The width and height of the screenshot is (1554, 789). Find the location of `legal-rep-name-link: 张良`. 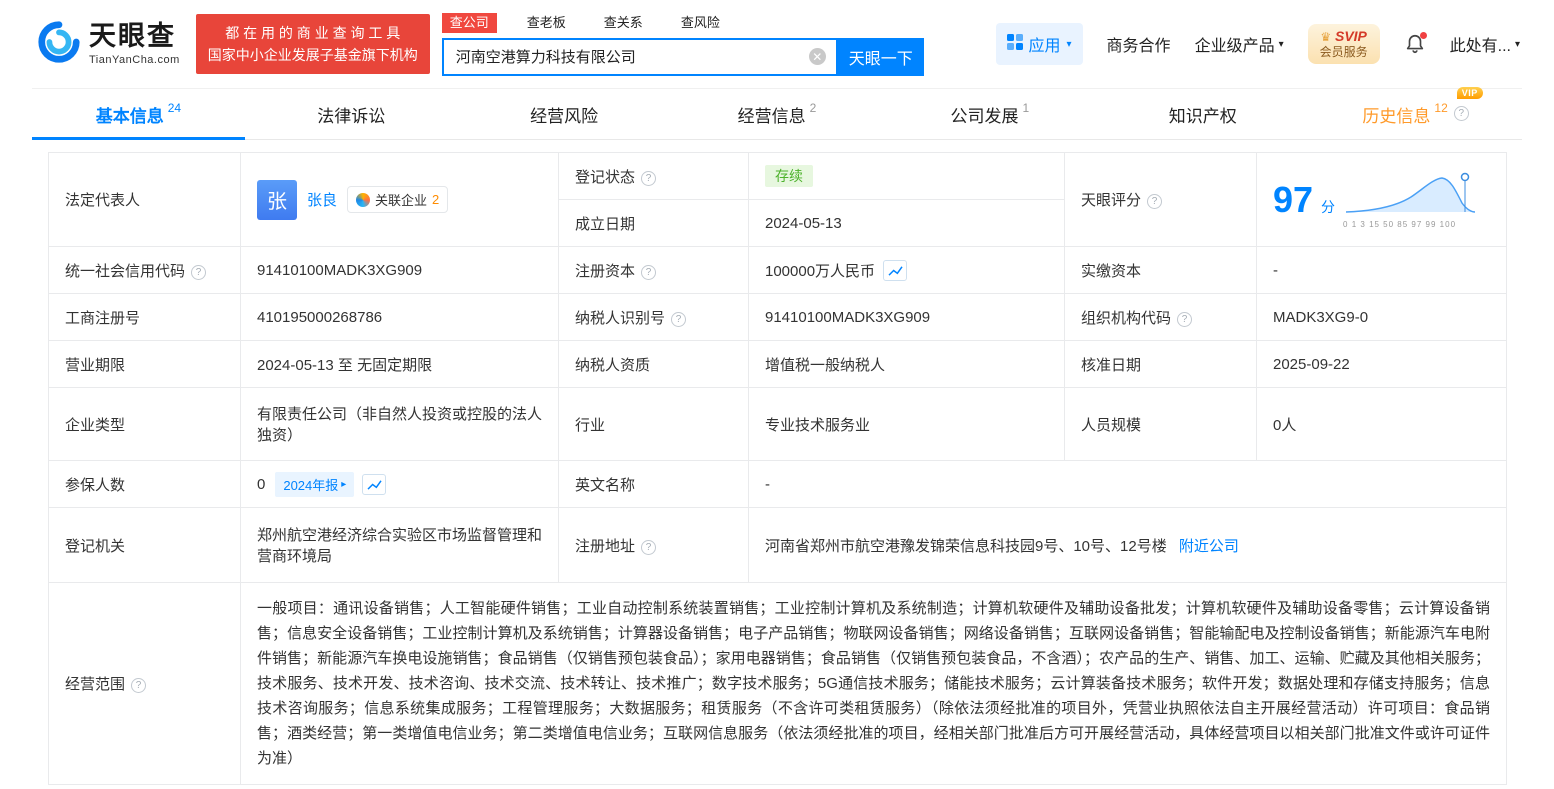

legal-rep-name-link: 张良 is located at coordinates (322, 199).